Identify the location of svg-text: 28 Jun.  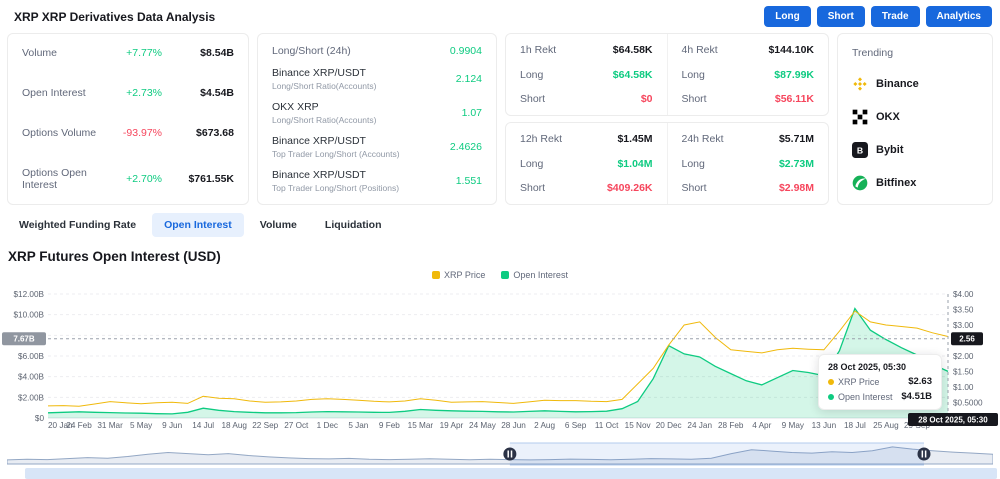
(513, 425).